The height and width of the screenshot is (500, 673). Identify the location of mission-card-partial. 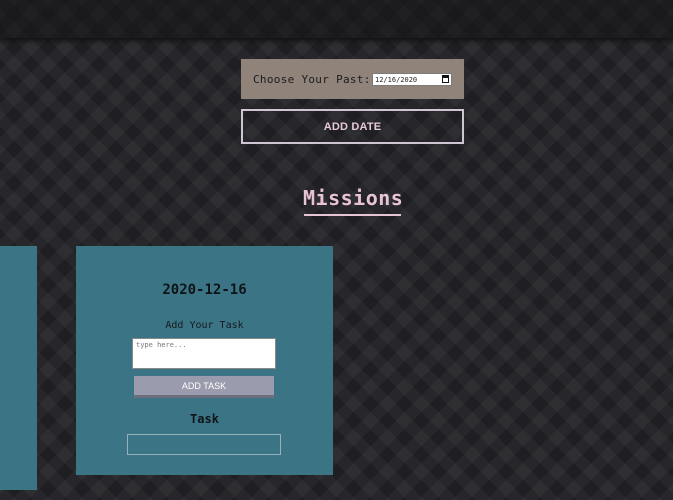
(18, 368).